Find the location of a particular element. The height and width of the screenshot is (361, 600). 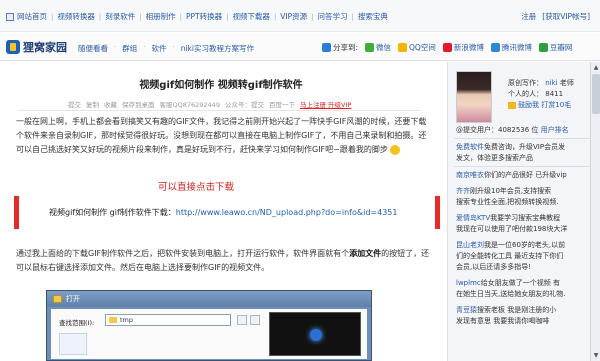

recent-places-icon is located at coordinates (73, 344).